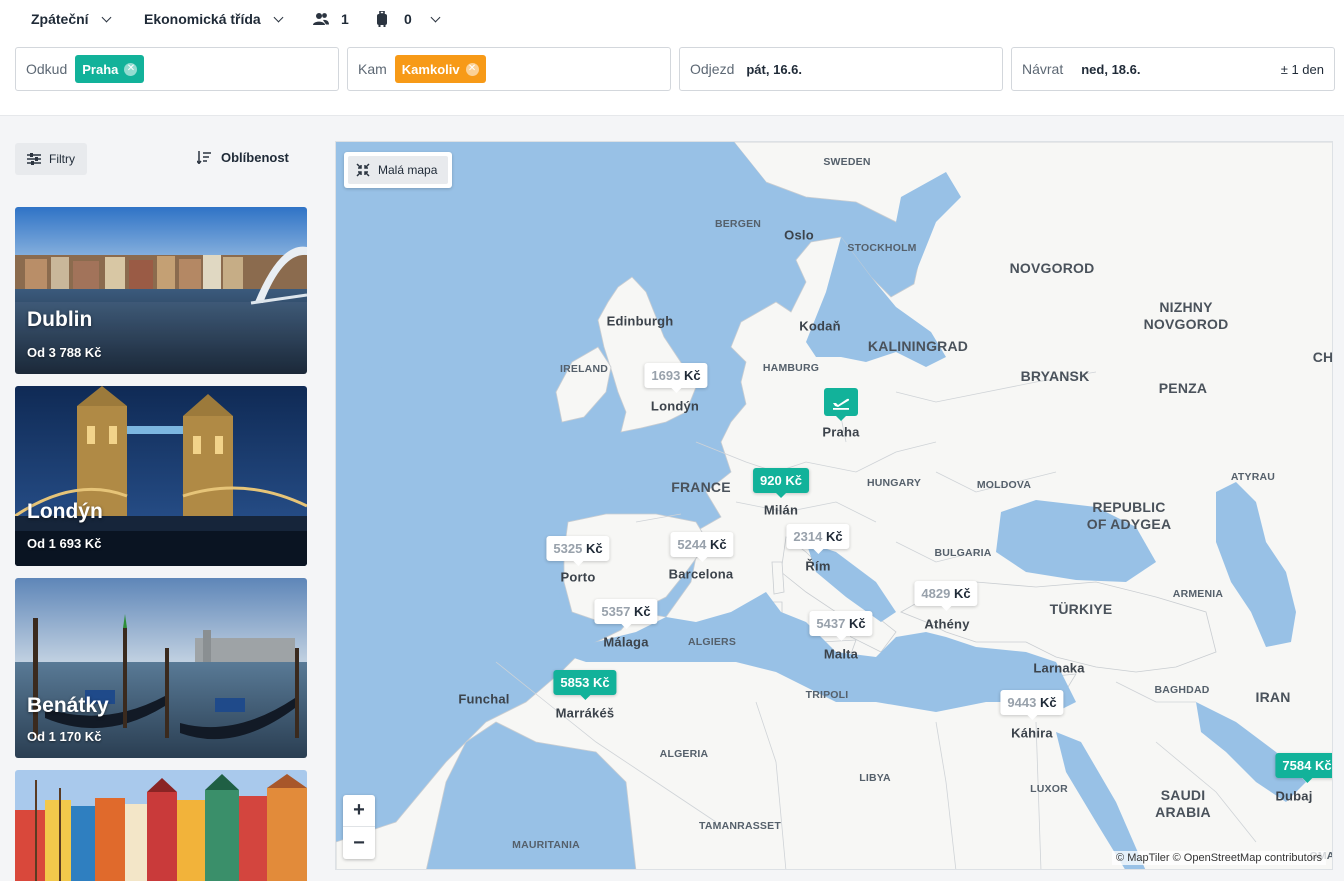 This screenshot has height=881, width=1344. What do you see at coordinates (161, 290) in the screenshot?
I see `destination-card-dublin: Dublin Od 3 788 Kč` at bounding box center [161, 290].